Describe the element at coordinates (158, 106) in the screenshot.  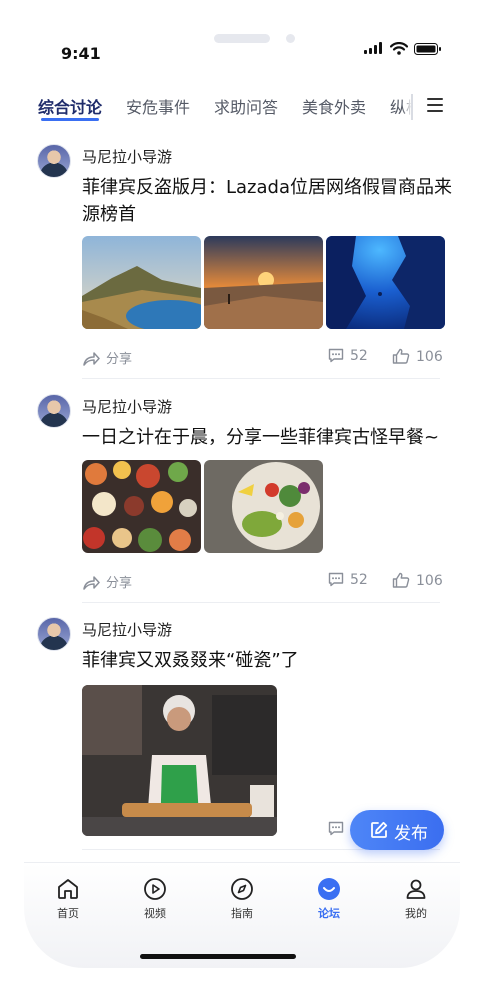
I see `tab-safety-events: 安危事件` at that location.